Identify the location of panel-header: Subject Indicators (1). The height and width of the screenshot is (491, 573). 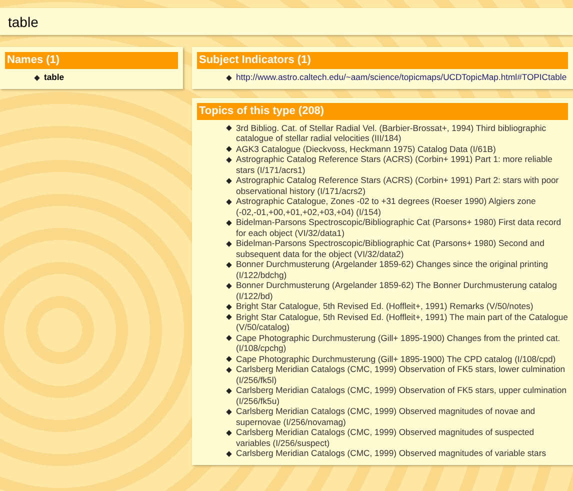
(382, 60).